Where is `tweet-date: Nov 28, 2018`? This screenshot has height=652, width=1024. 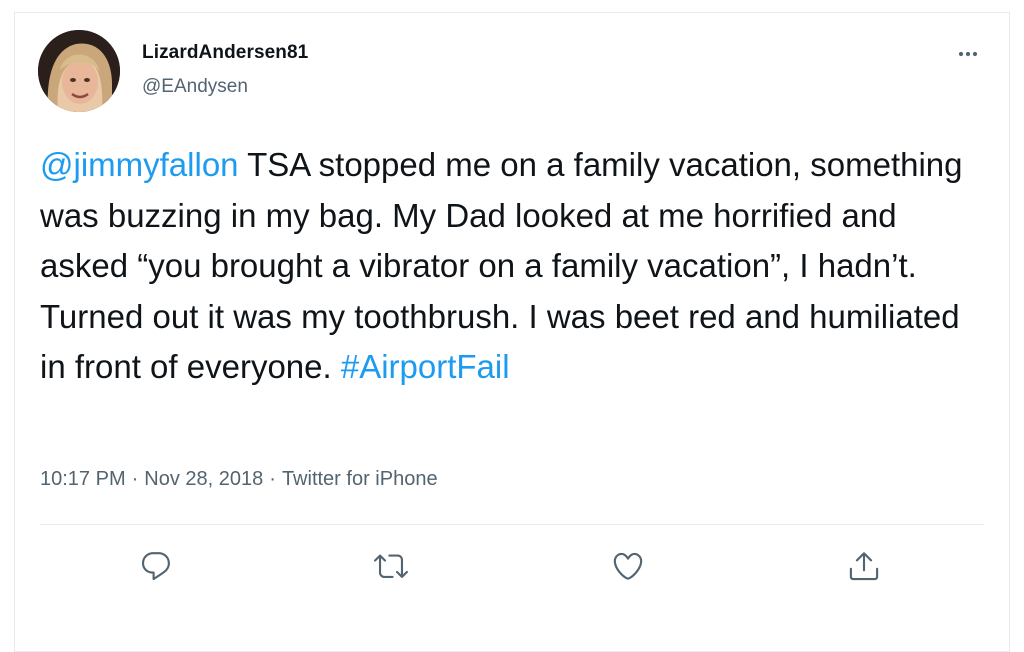 tweet-date: Nov 28, 2018 is located at coordinates (203, 479).